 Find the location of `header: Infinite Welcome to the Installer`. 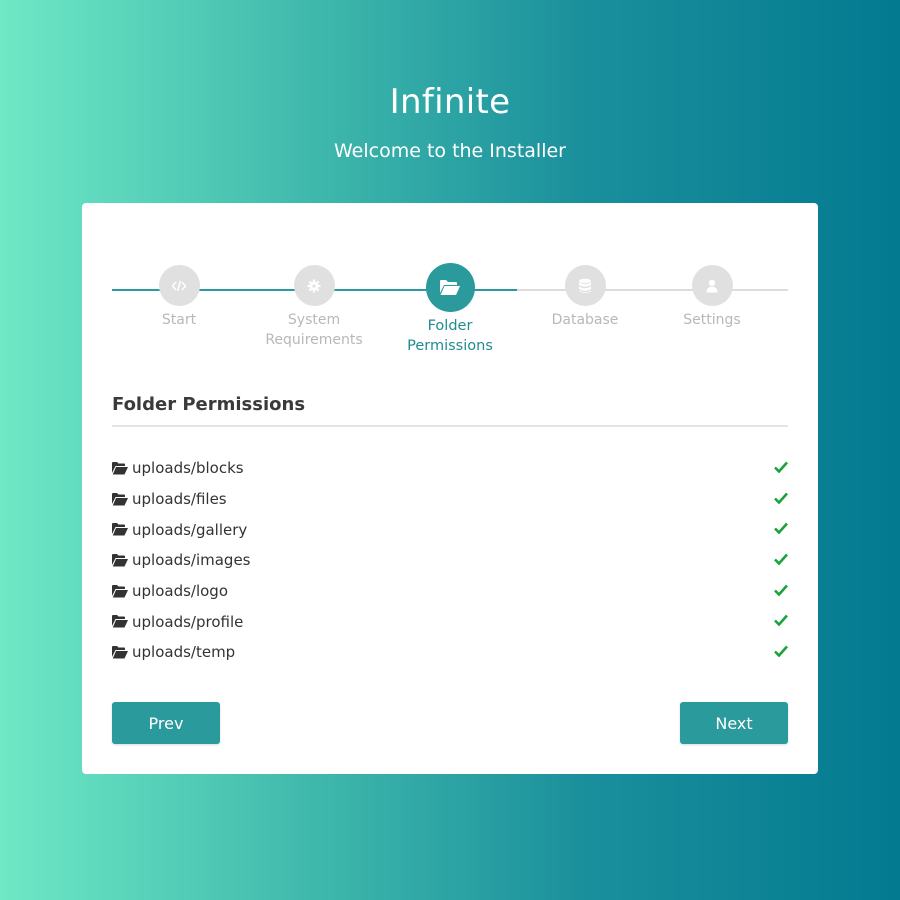

header: Infinite Welcome to the Installer is located at coordinates (450, 121).